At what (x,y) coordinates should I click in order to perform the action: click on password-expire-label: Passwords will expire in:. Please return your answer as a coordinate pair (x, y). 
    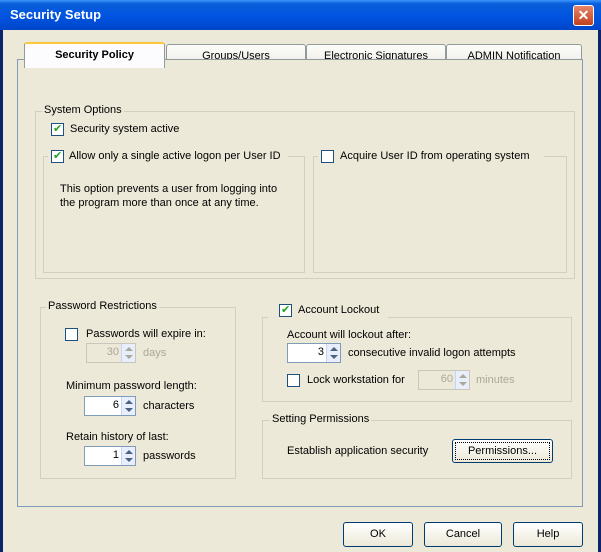
    Looking at the image, I should click on (146, 334).